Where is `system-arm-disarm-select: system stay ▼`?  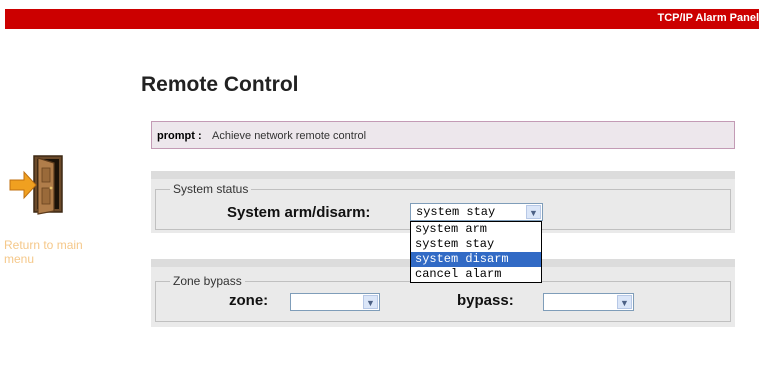 system-arm-disarm-select: system stay ▼ is located at coordinates (476, 212).